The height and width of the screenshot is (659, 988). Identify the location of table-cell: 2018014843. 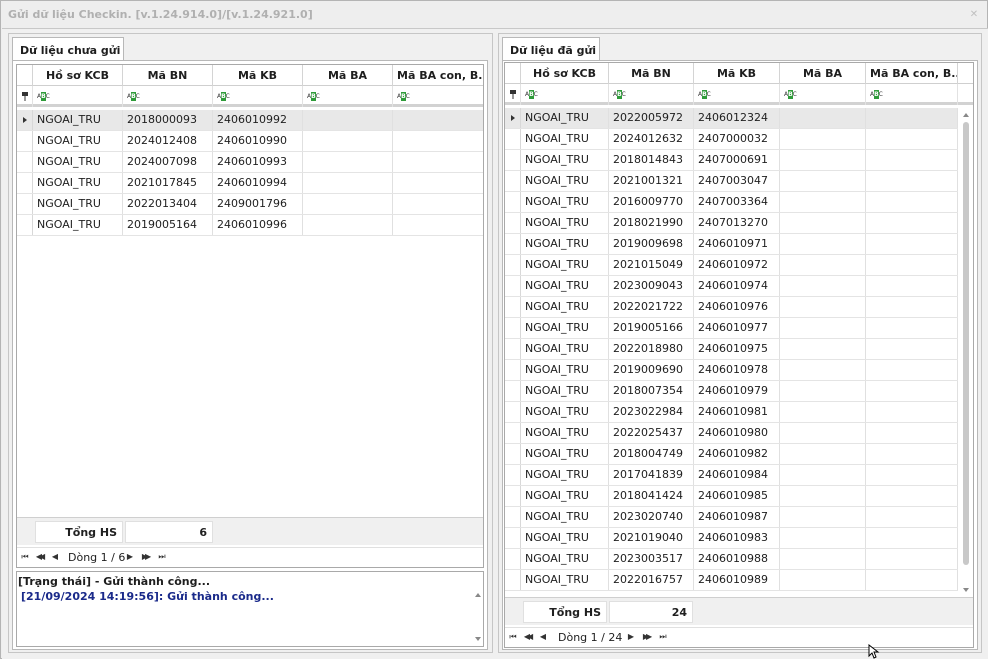
(651, 160).